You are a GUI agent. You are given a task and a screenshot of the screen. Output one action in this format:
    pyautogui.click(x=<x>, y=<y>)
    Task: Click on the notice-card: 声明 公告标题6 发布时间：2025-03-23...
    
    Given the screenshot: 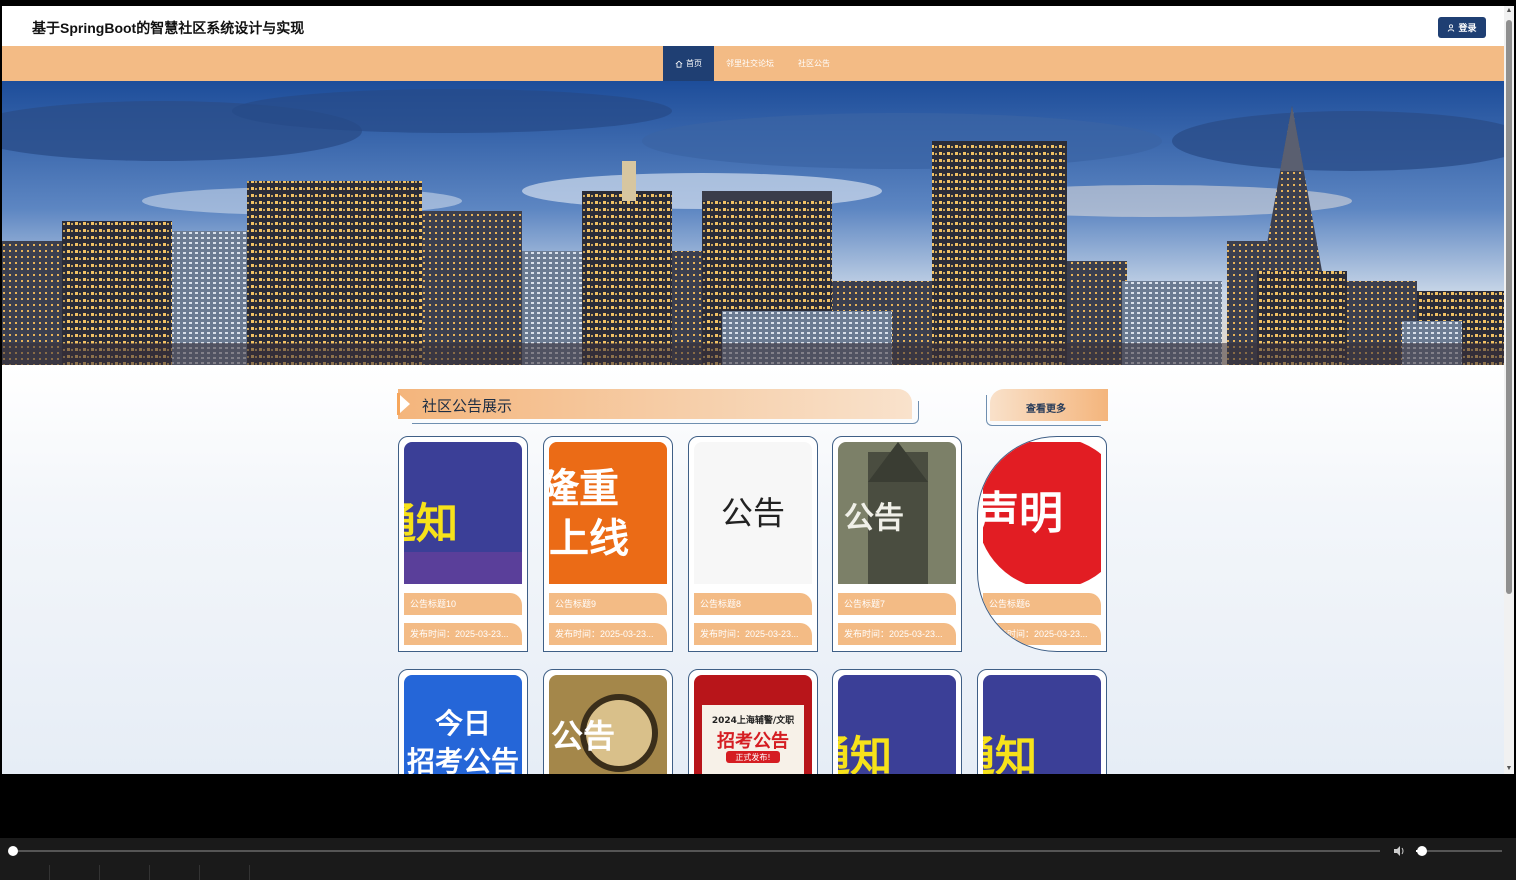 What is the action you would take?
    pyautogui.click(x=1042, y=544)
    